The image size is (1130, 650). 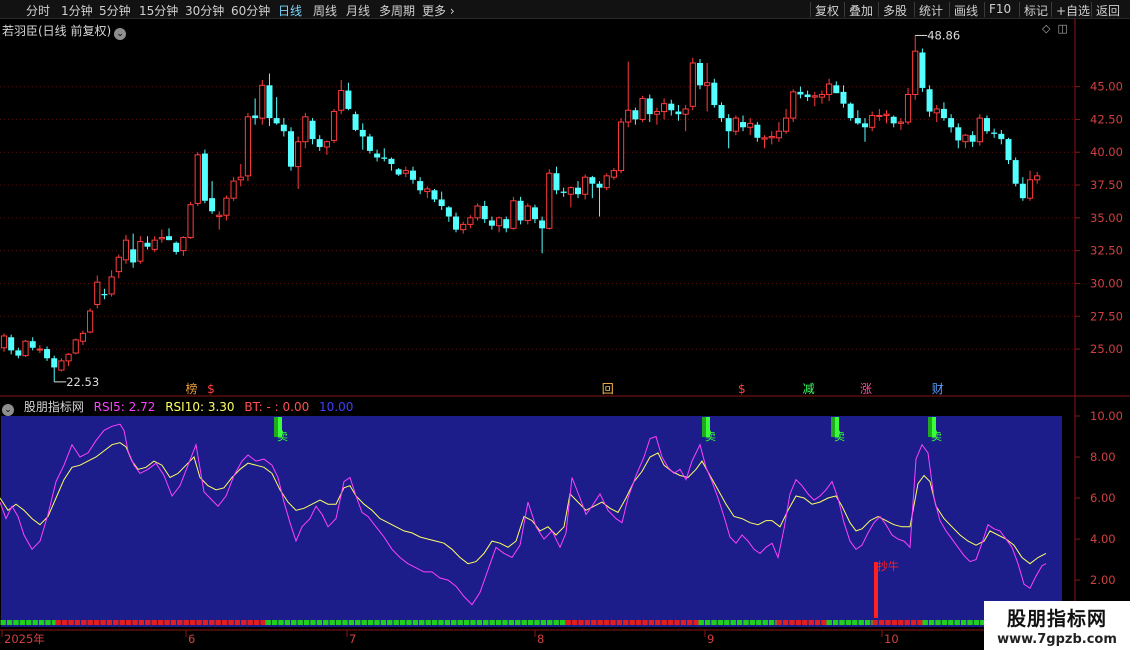 I want to click on period-tab: 周线, so click(x=325, y=10).